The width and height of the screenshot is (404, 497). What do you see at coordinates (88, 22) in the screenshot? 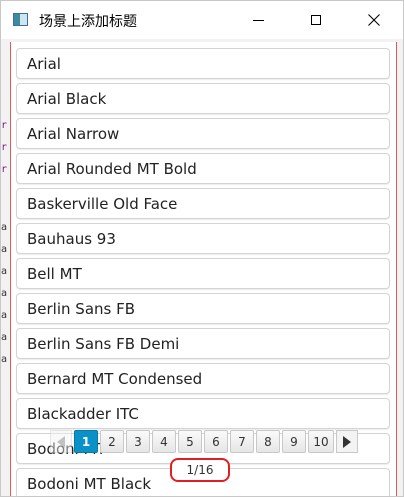
I see `window-title: 场景上添加标题` at bounding box center [88, 22].